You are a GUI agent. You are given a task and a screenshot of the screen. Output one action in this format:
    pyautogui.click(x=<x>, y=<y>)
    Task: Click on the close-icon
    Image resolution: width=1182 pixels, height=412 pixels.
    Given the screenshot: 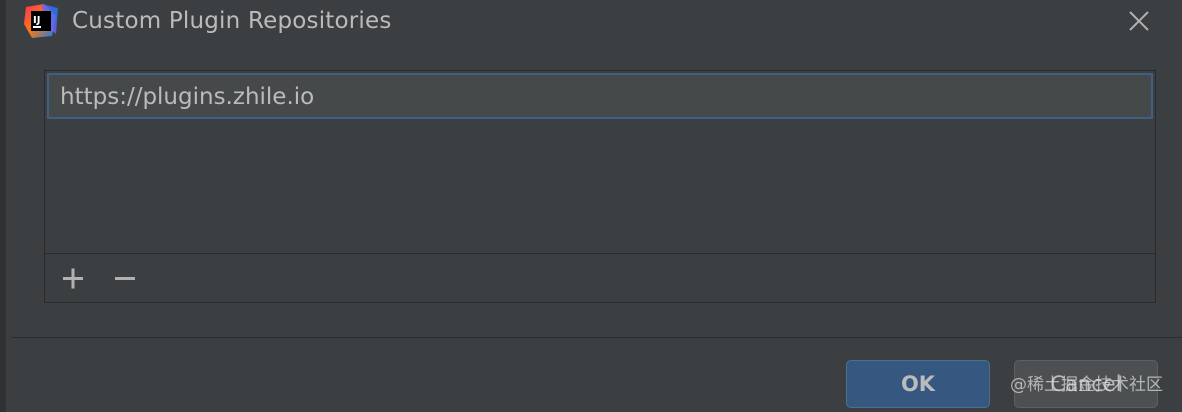 What is the action you would take?
    pyautogui.click(x=1139, y=21)
    